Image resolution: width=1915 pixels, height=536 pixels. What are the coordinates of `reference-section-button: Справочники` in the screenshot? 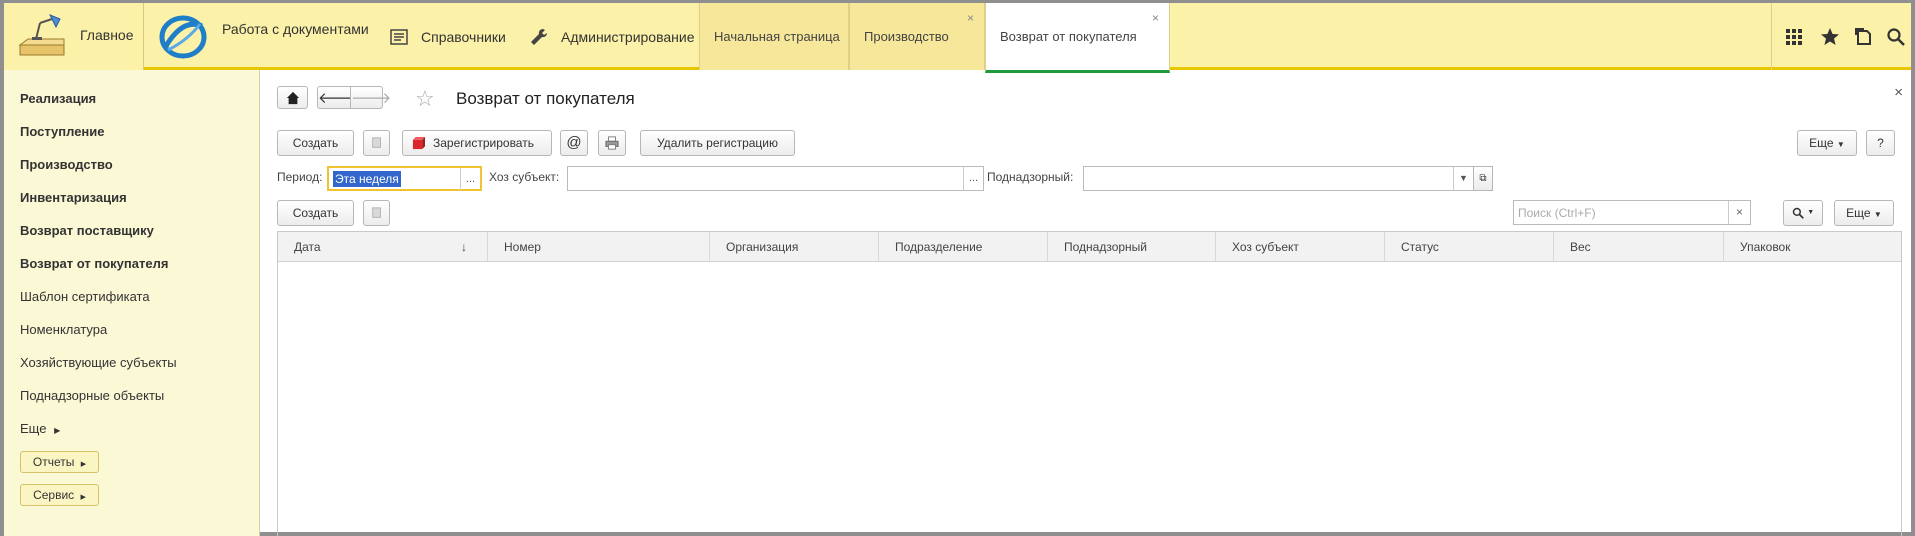 It's located at (447, 36).